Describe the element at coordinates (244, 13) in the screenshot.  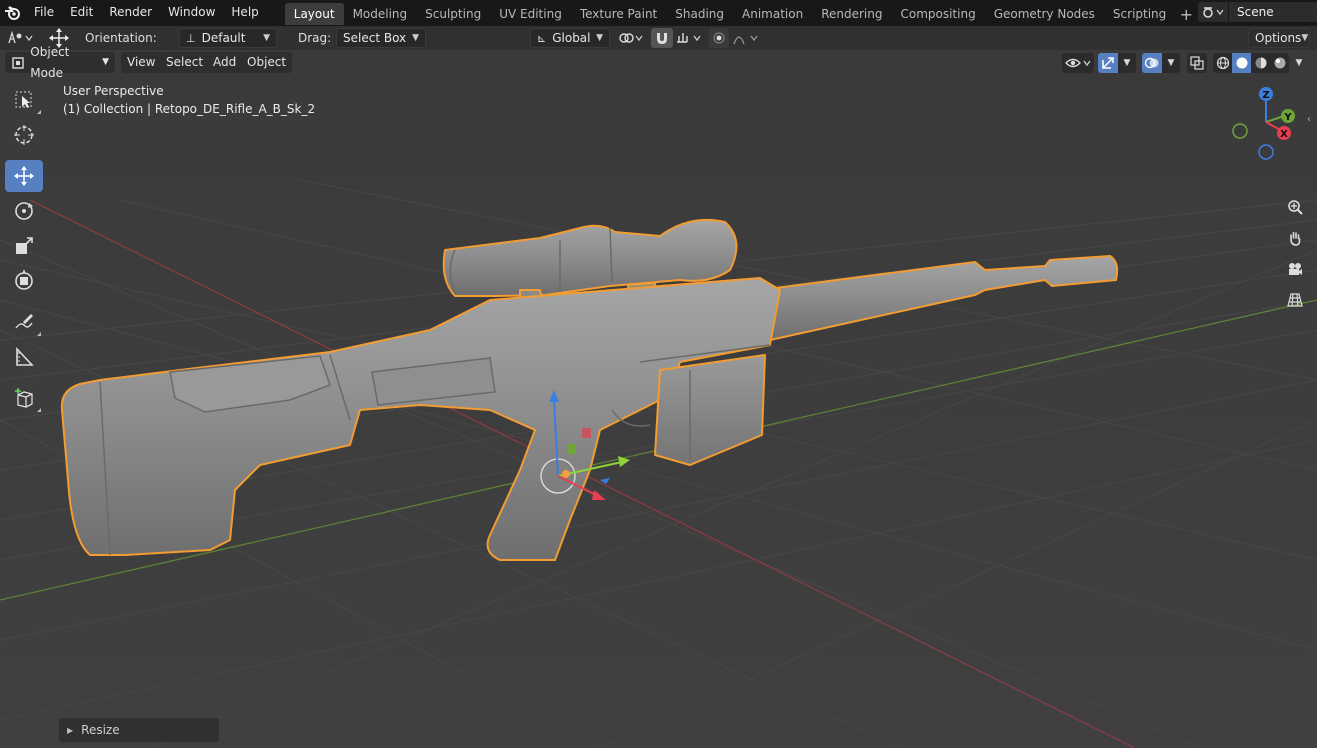
I see `menu-help: Help` at that location.